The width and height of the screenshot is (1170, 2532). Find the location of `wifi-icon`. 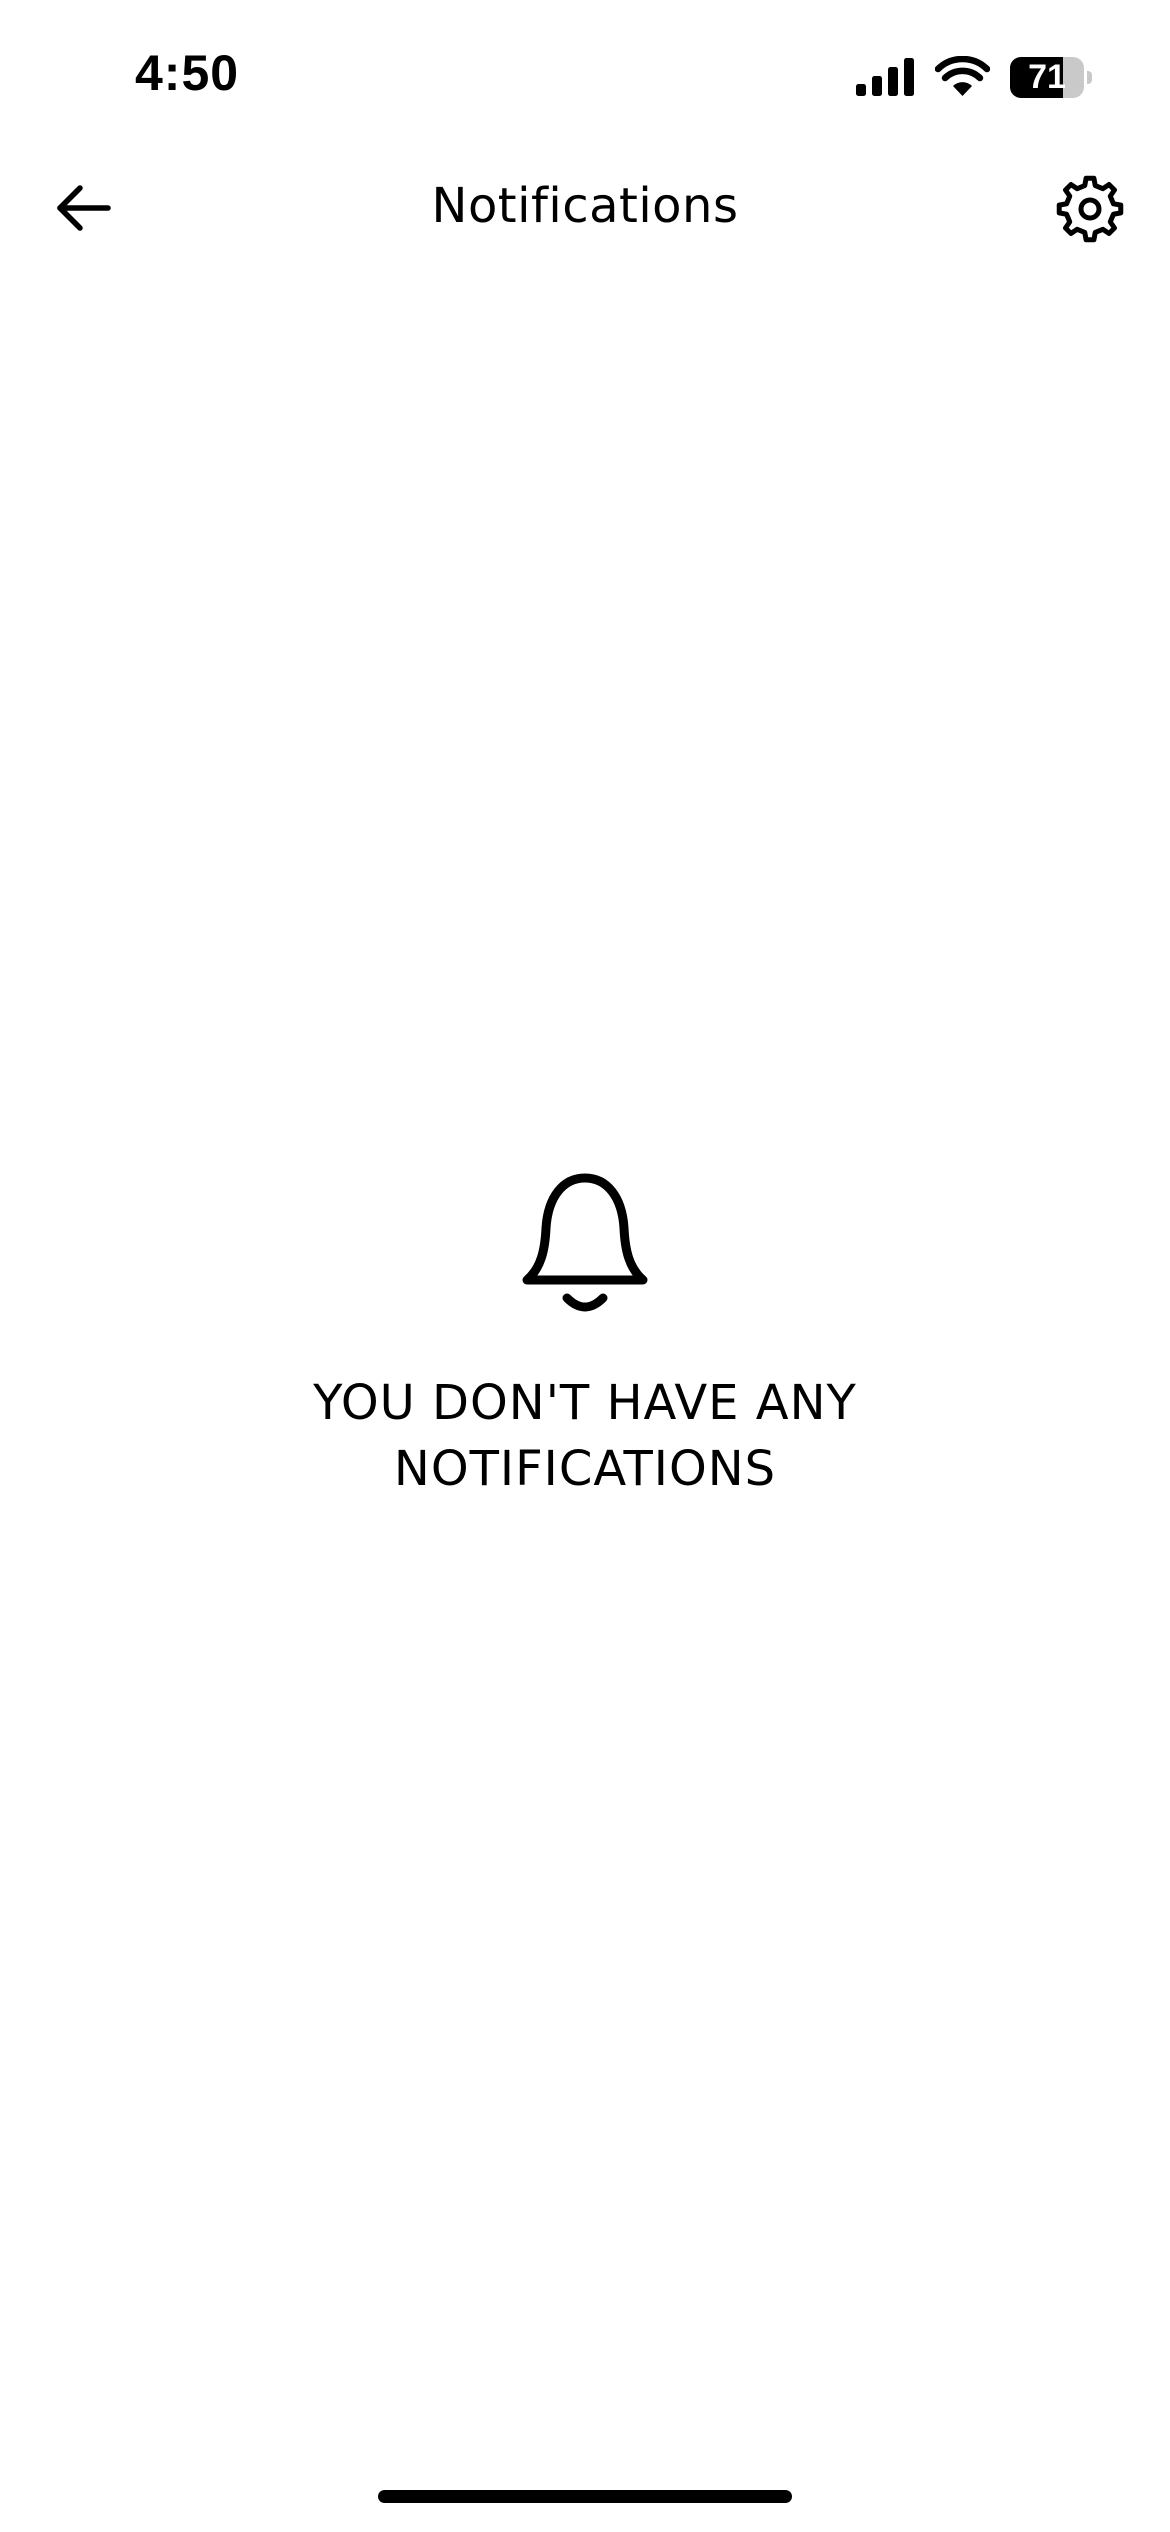

wifi-icon is located at coordinates (962, 76).